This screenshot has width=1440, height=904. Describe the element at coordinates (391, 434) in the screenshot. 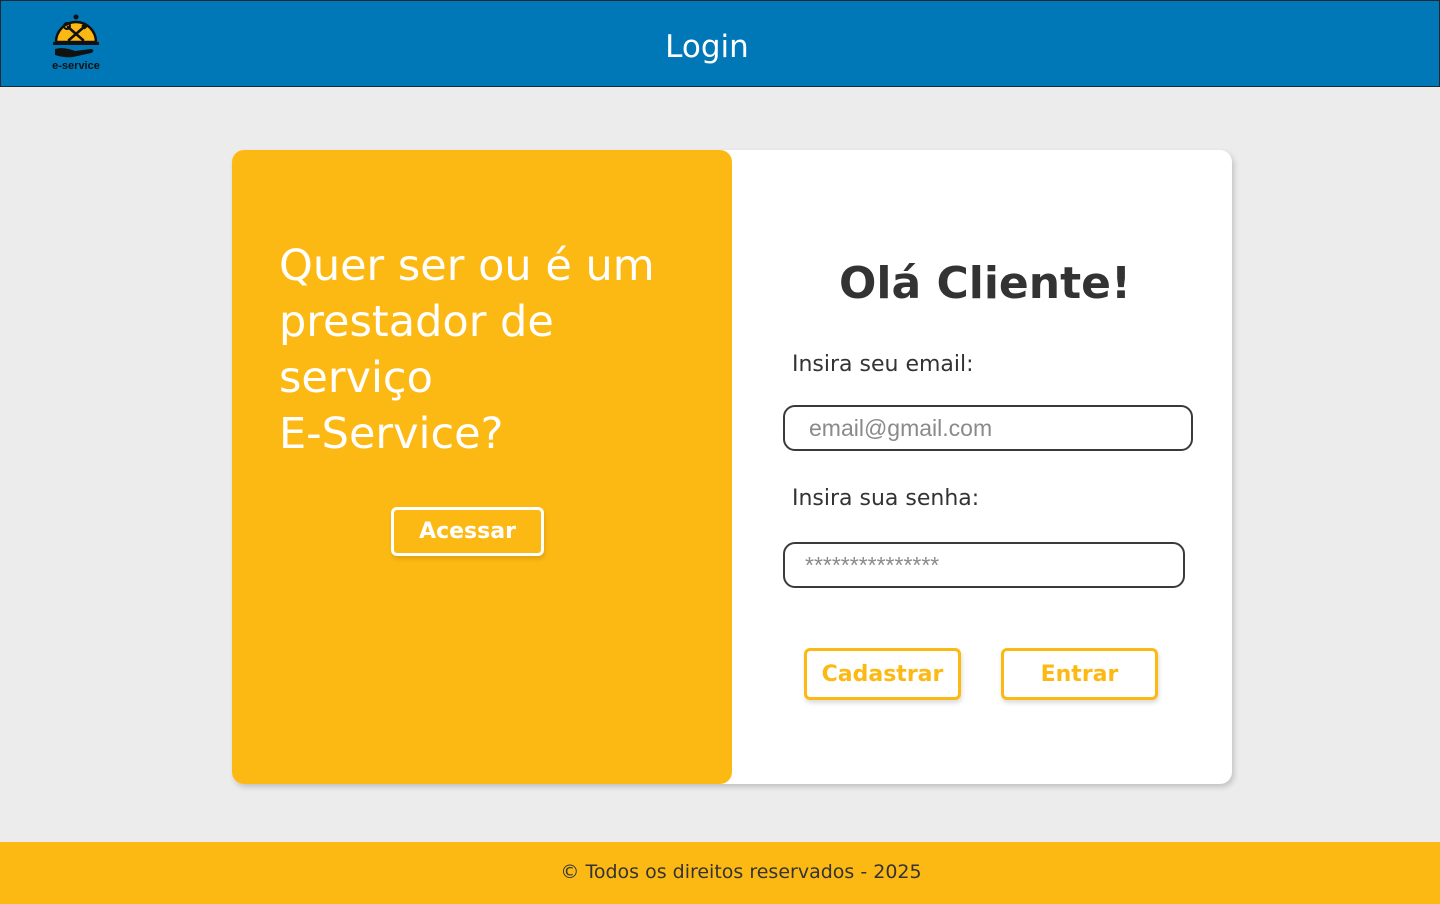

I see `promo-line: E-Service?` at that location.